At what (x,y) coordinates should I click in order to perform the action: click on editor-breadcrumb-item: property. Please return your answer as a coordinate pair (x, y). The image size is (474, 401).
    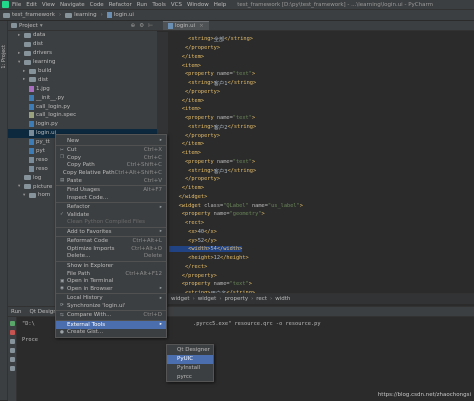
    Looking at the image, I should click on (237, 299).